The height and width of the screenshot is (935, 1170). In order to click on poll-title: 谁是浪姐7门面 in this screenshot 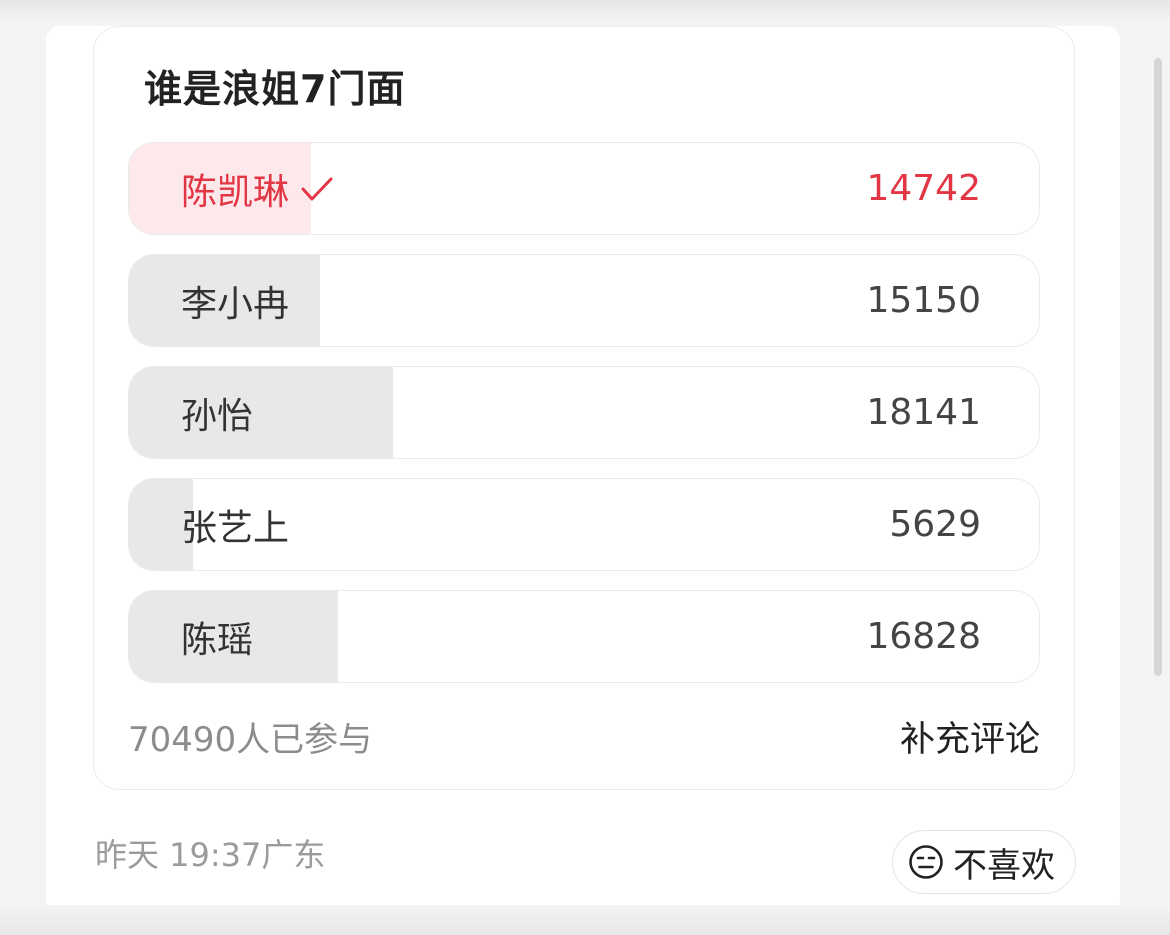, I will do `click(275, 89)`.